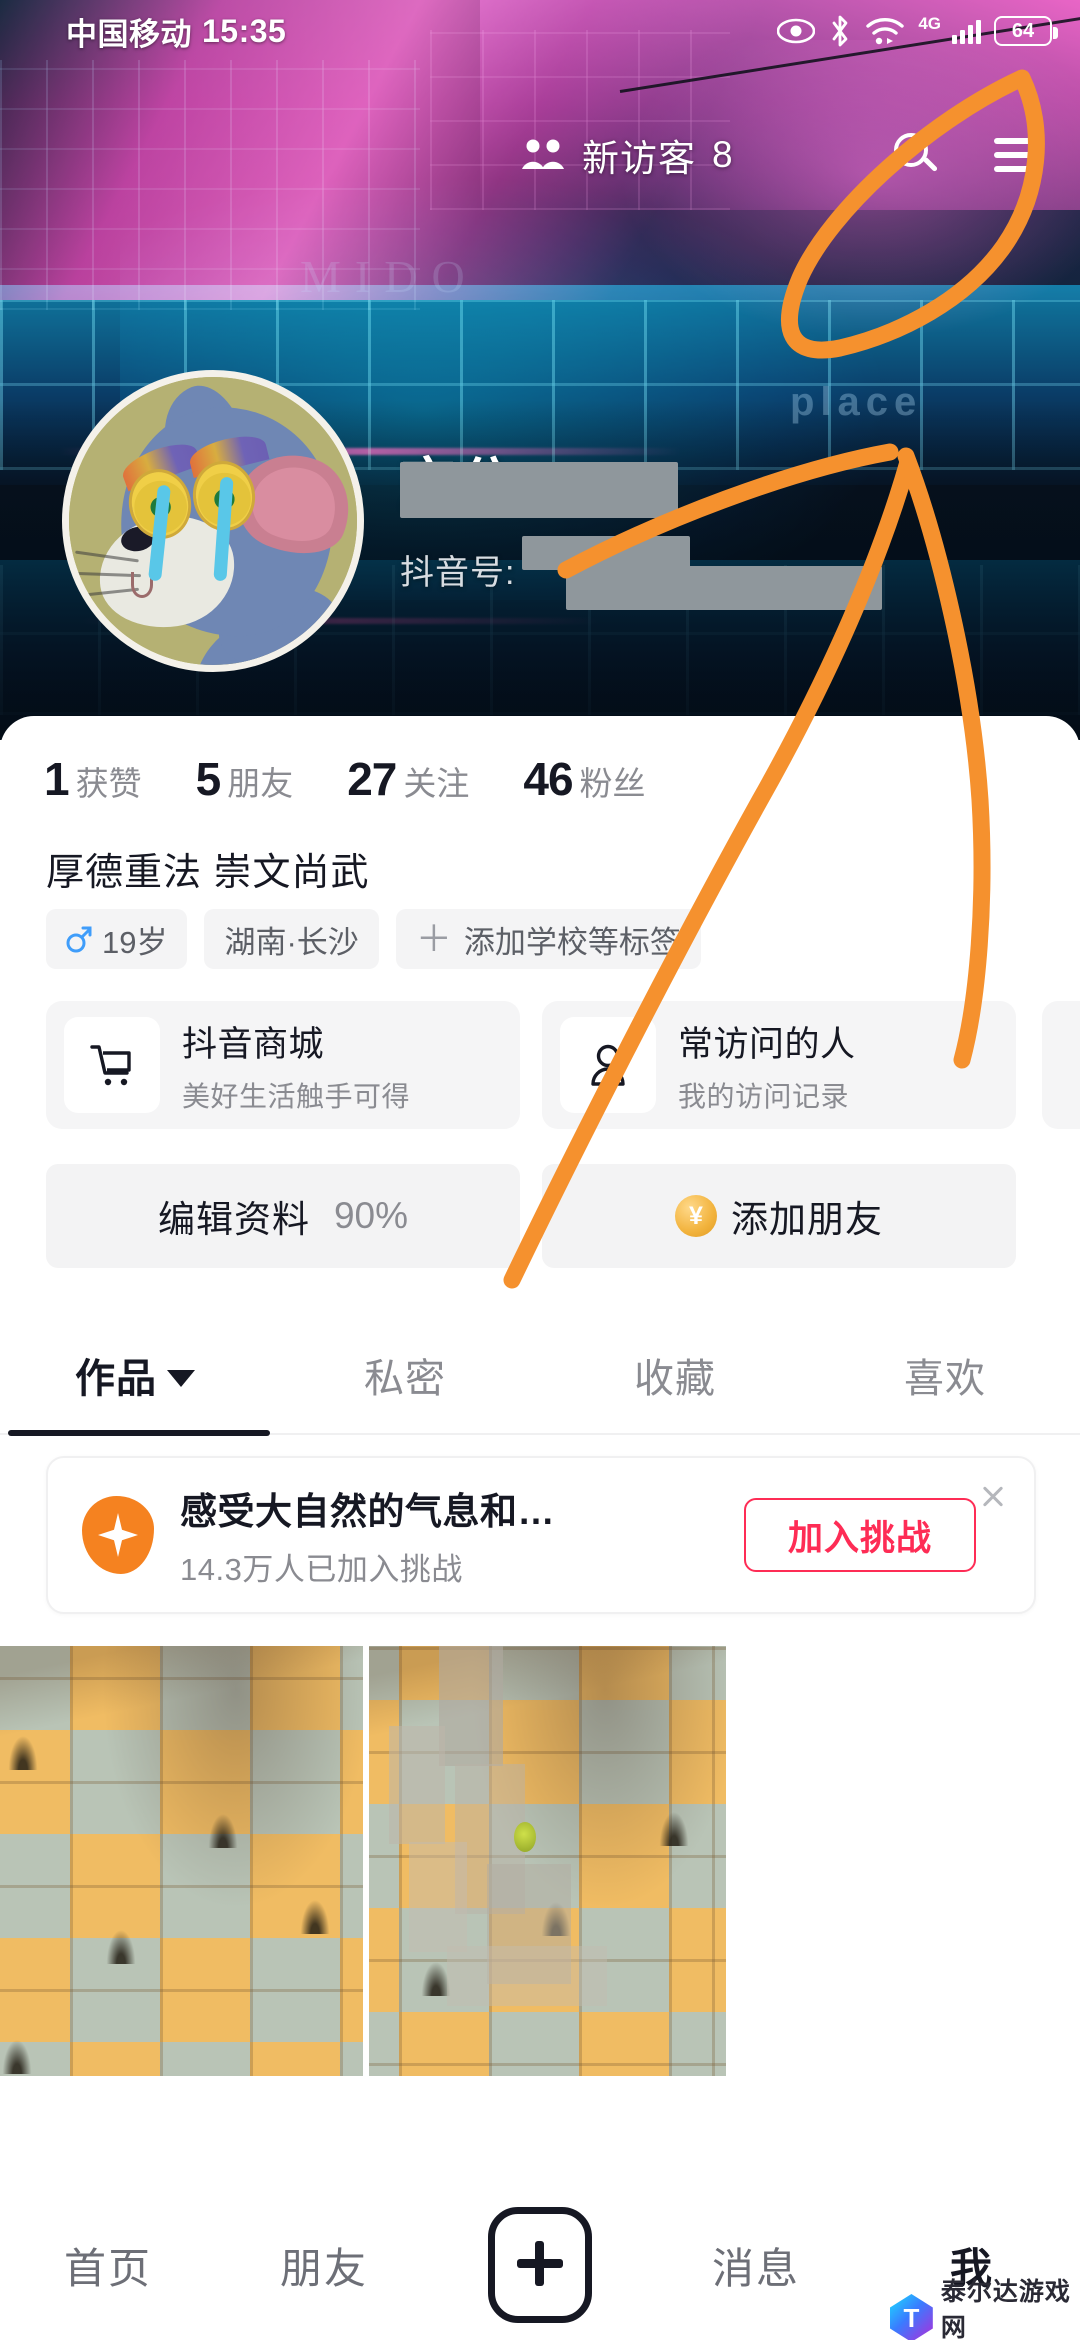 The height and width of the screenshot is (2340, 1080). I want to click on service-card-mall: 抖音商城 美好生活触手可得, so click(283, 1065).